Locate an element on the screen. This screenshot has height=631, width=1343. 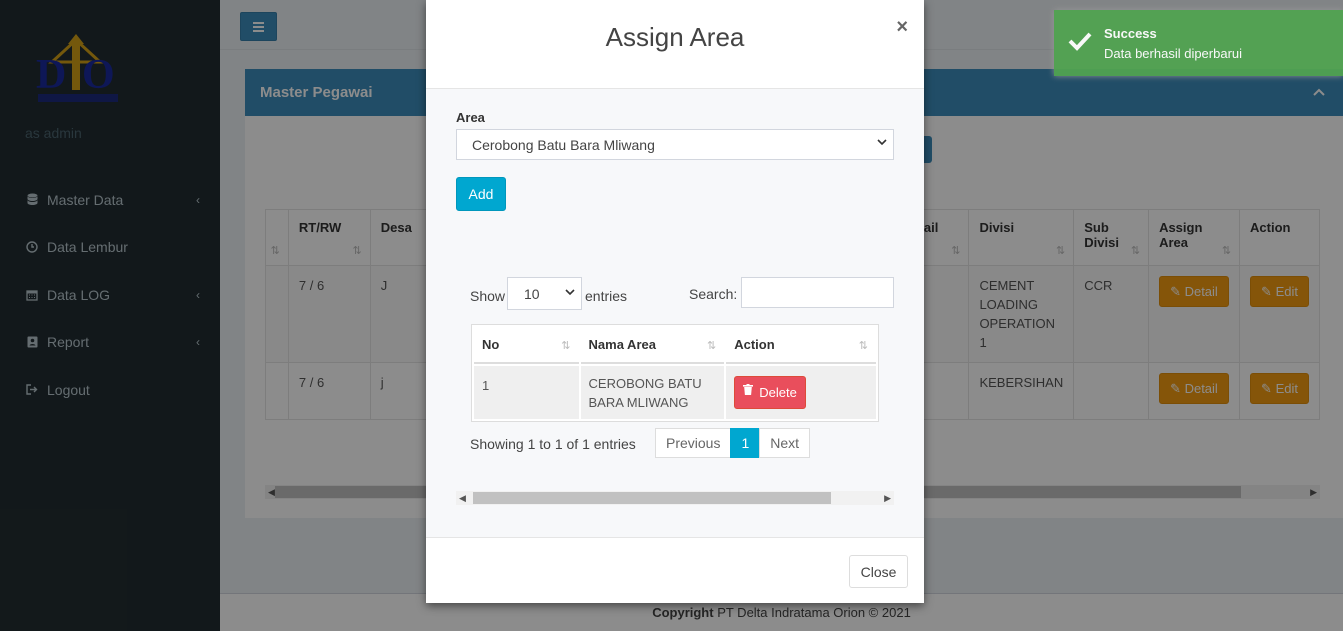
page-1-button: 1 is located at coordinates (745, 443).